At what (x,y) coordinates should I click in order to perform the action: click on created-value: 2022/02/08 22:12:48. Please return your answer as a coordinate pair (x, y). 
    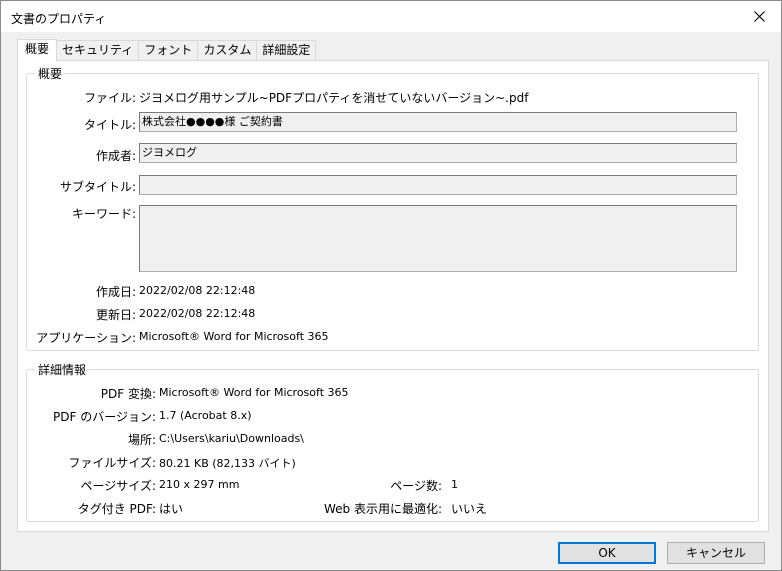
    Looking at the image, I should click on (197, 290).